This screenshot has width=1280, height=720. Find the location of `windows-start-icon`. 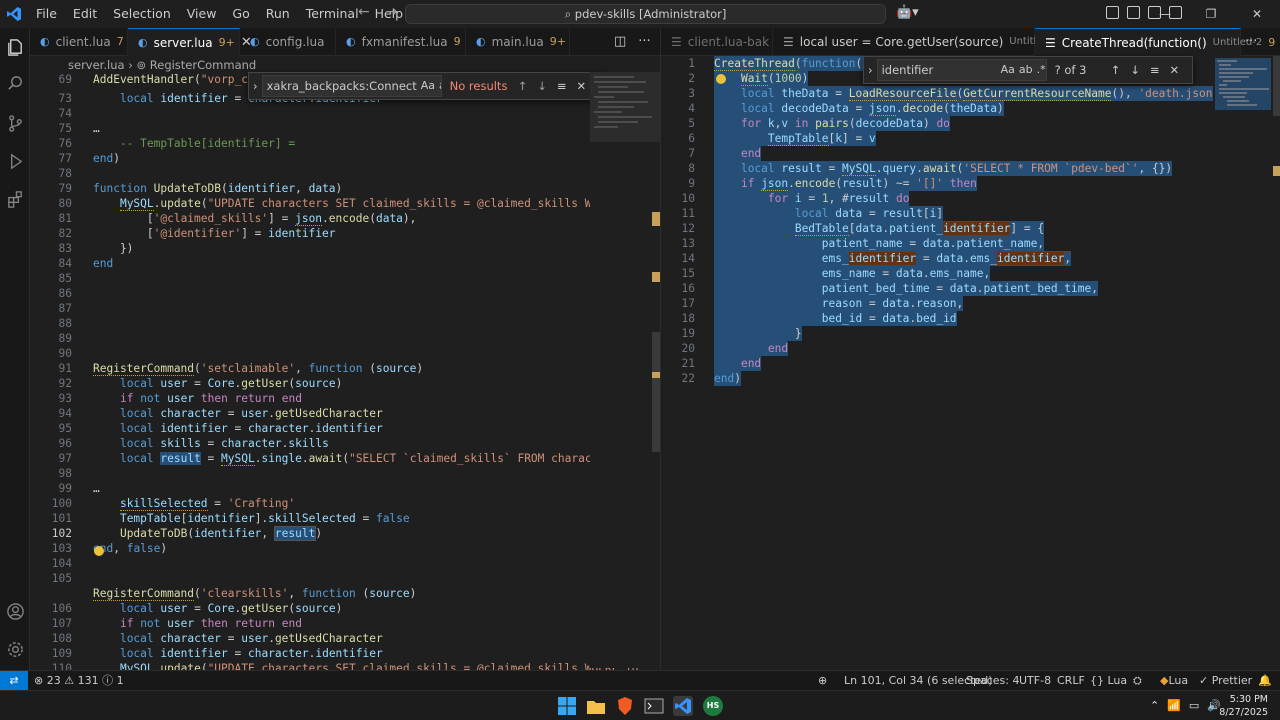

windows-start-icon is located at coordinates (567, 706).